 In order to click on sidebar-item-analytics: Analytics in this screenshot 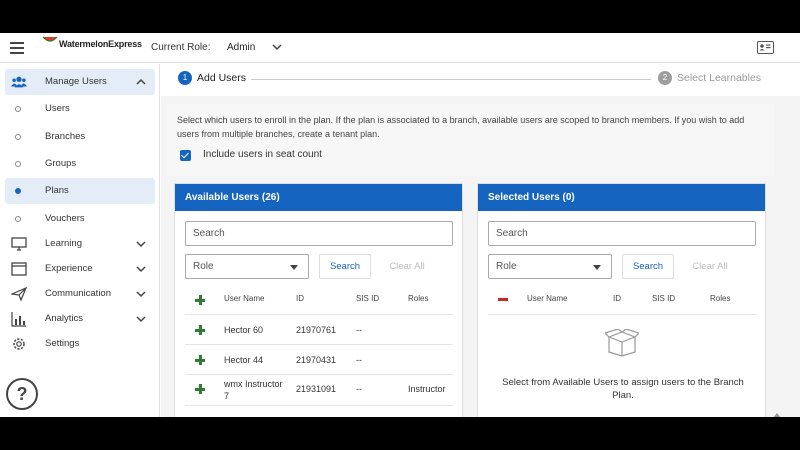, I will do `click(80, 319)`.